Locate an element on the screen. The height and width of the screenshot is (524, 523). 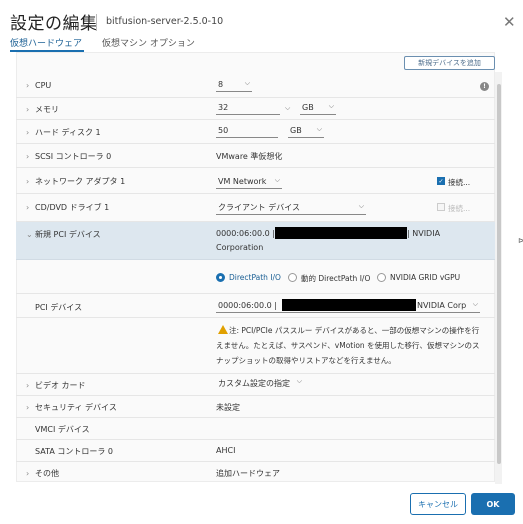
network-select: VM Network ⌵ is located at coordinates (249, 182).